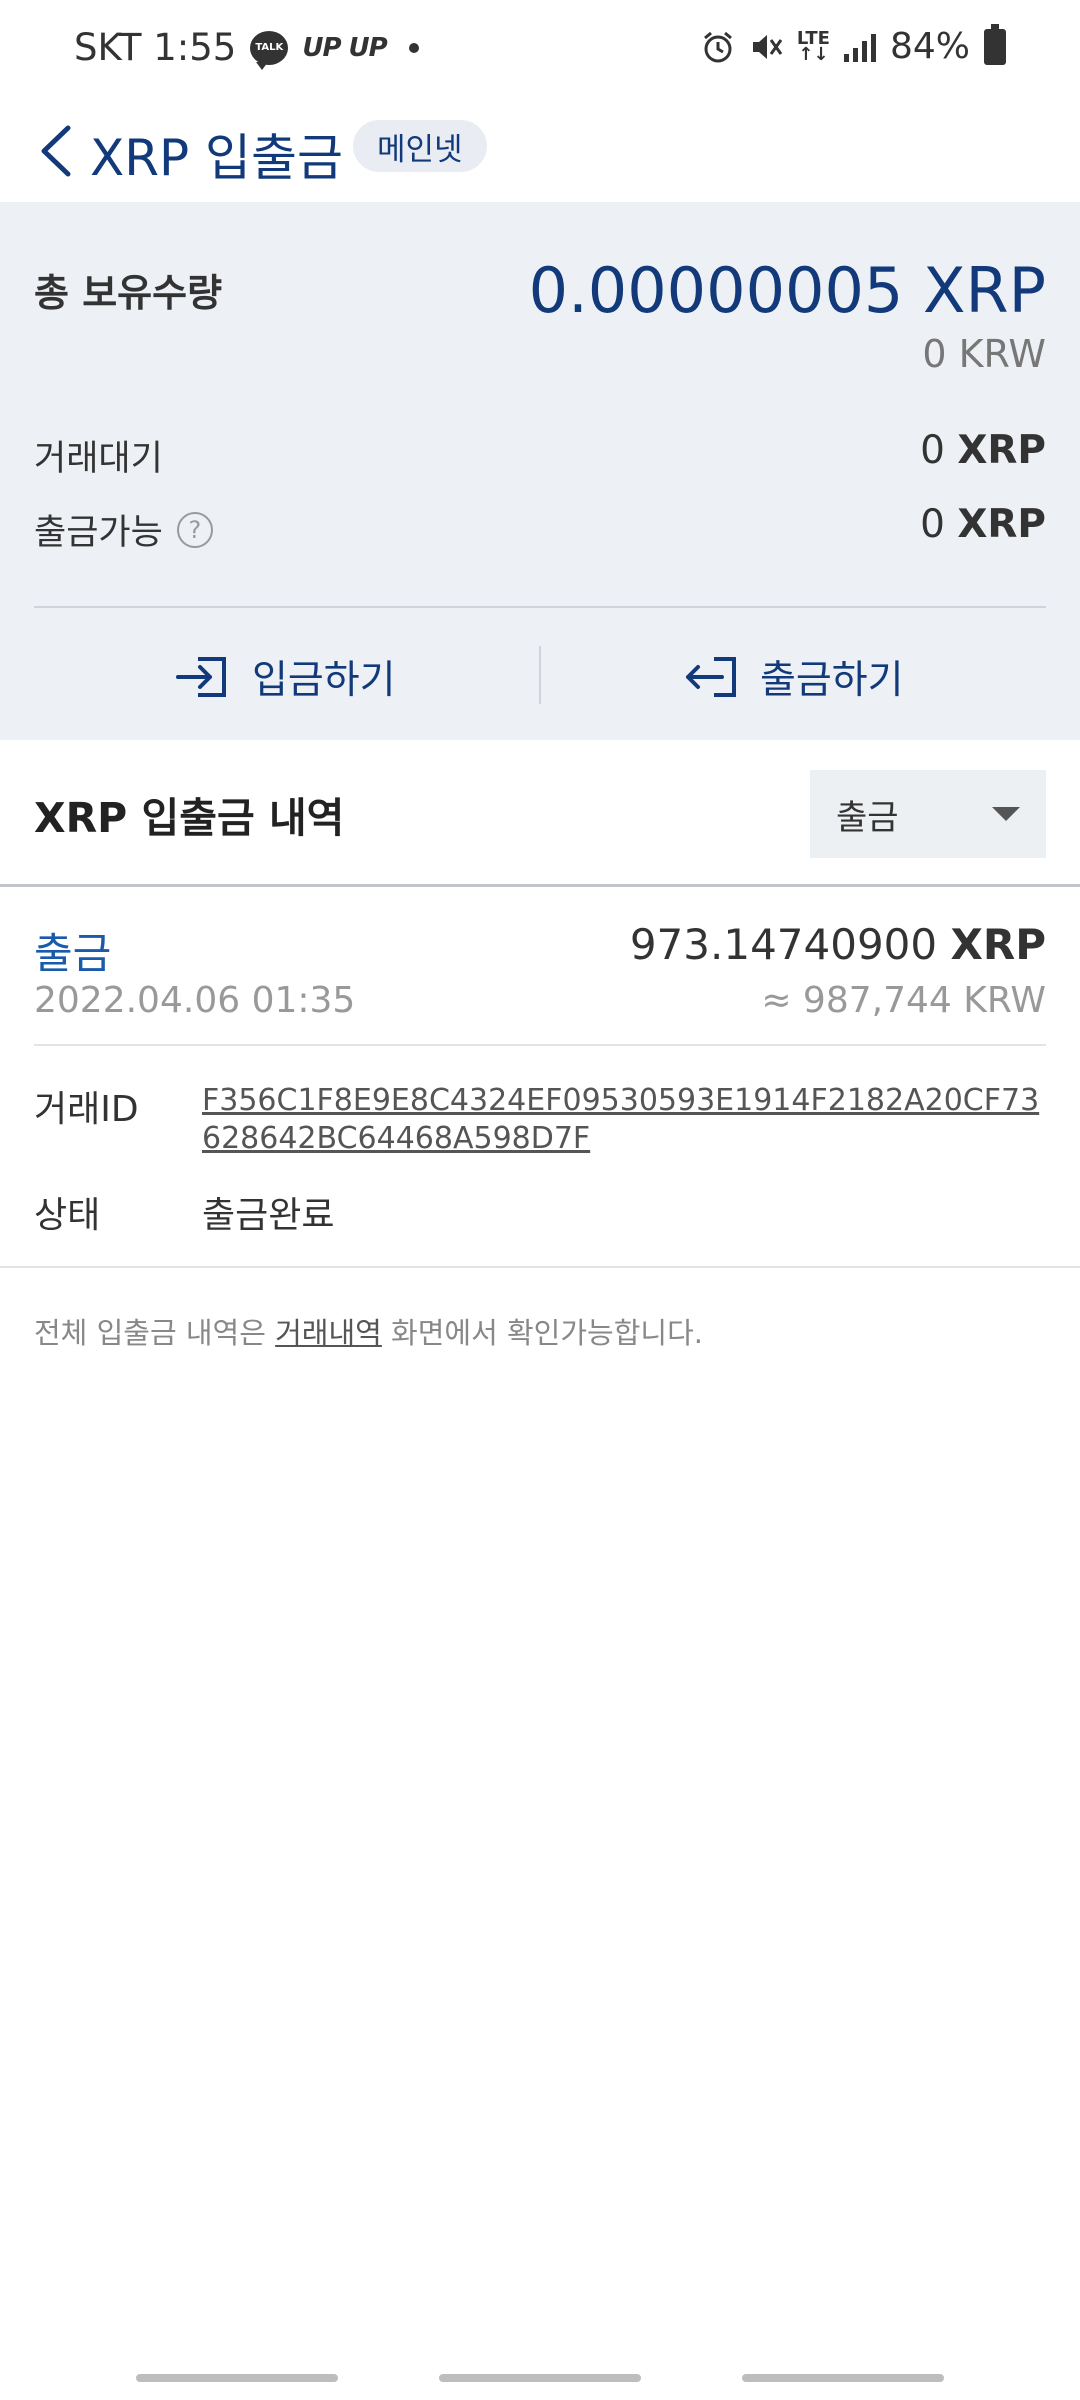 The height and width of the screenshot is (2400, 1080). What do you see at coordinates (420, 146) in the screenshot?
I see `mainnet-badge: 메인넷` at bounding box center [420, 146].